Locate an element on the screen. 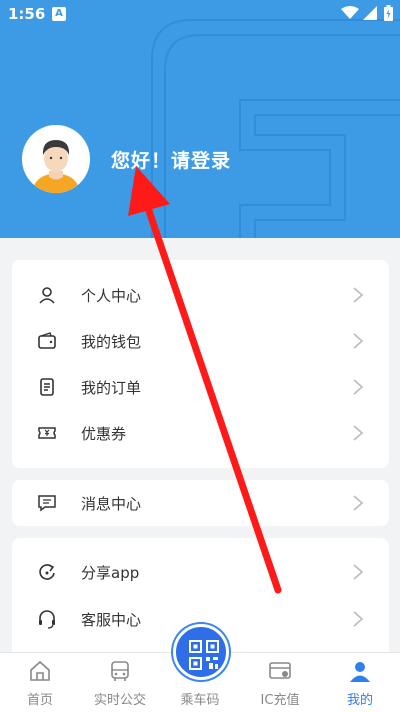  menu-item-message-center: 消息中心 is located at coordinates (200, 503).